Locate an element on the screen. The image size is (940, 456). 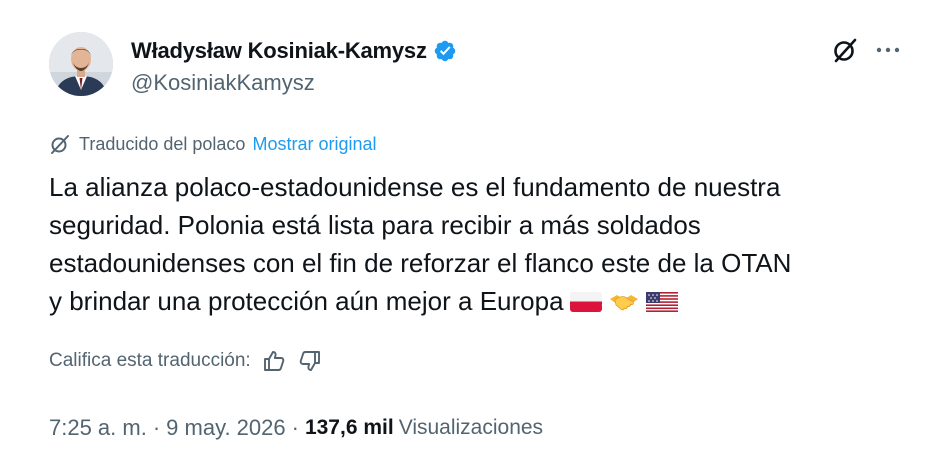
author-handle: @KosiniakKamysz is located at coordinates (223, 83).